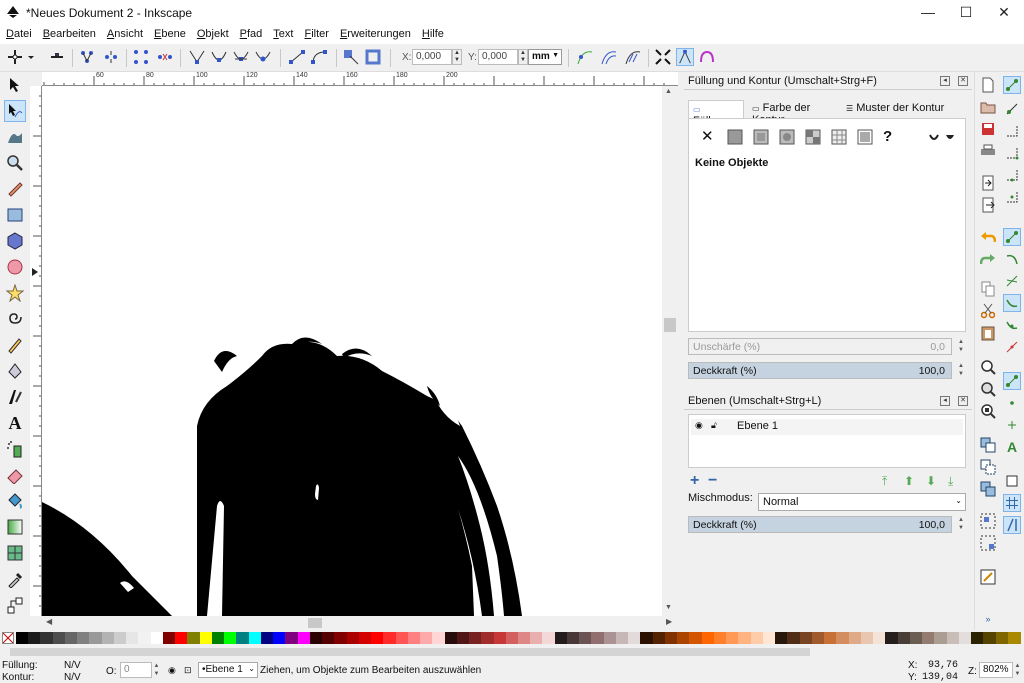  Describe the element at coordinates (988, 389) in the screenshot. I see `zoom-drawing-icon` at that location.